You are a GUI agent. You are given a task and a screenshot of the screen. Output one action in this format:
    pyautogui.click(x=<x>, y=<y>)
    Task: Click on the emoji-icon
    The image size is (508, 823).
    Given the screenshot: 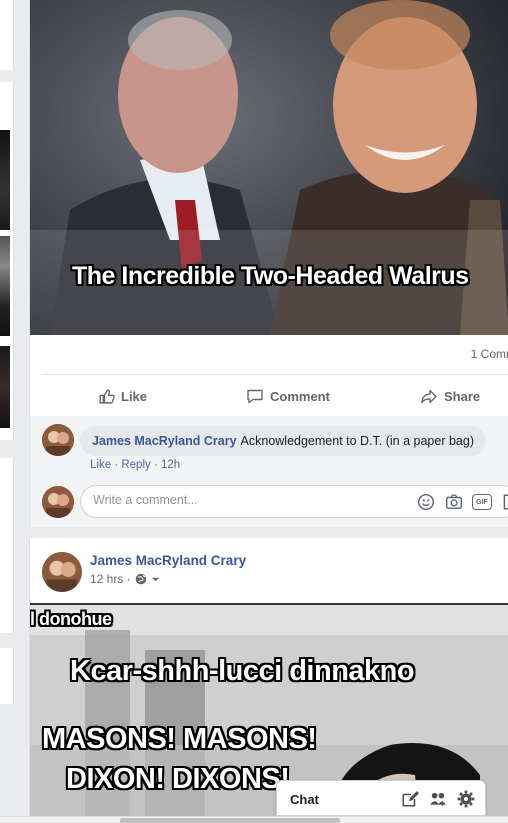 What is the action you would take?
    pyautogui.click(x=426, y=502)
    